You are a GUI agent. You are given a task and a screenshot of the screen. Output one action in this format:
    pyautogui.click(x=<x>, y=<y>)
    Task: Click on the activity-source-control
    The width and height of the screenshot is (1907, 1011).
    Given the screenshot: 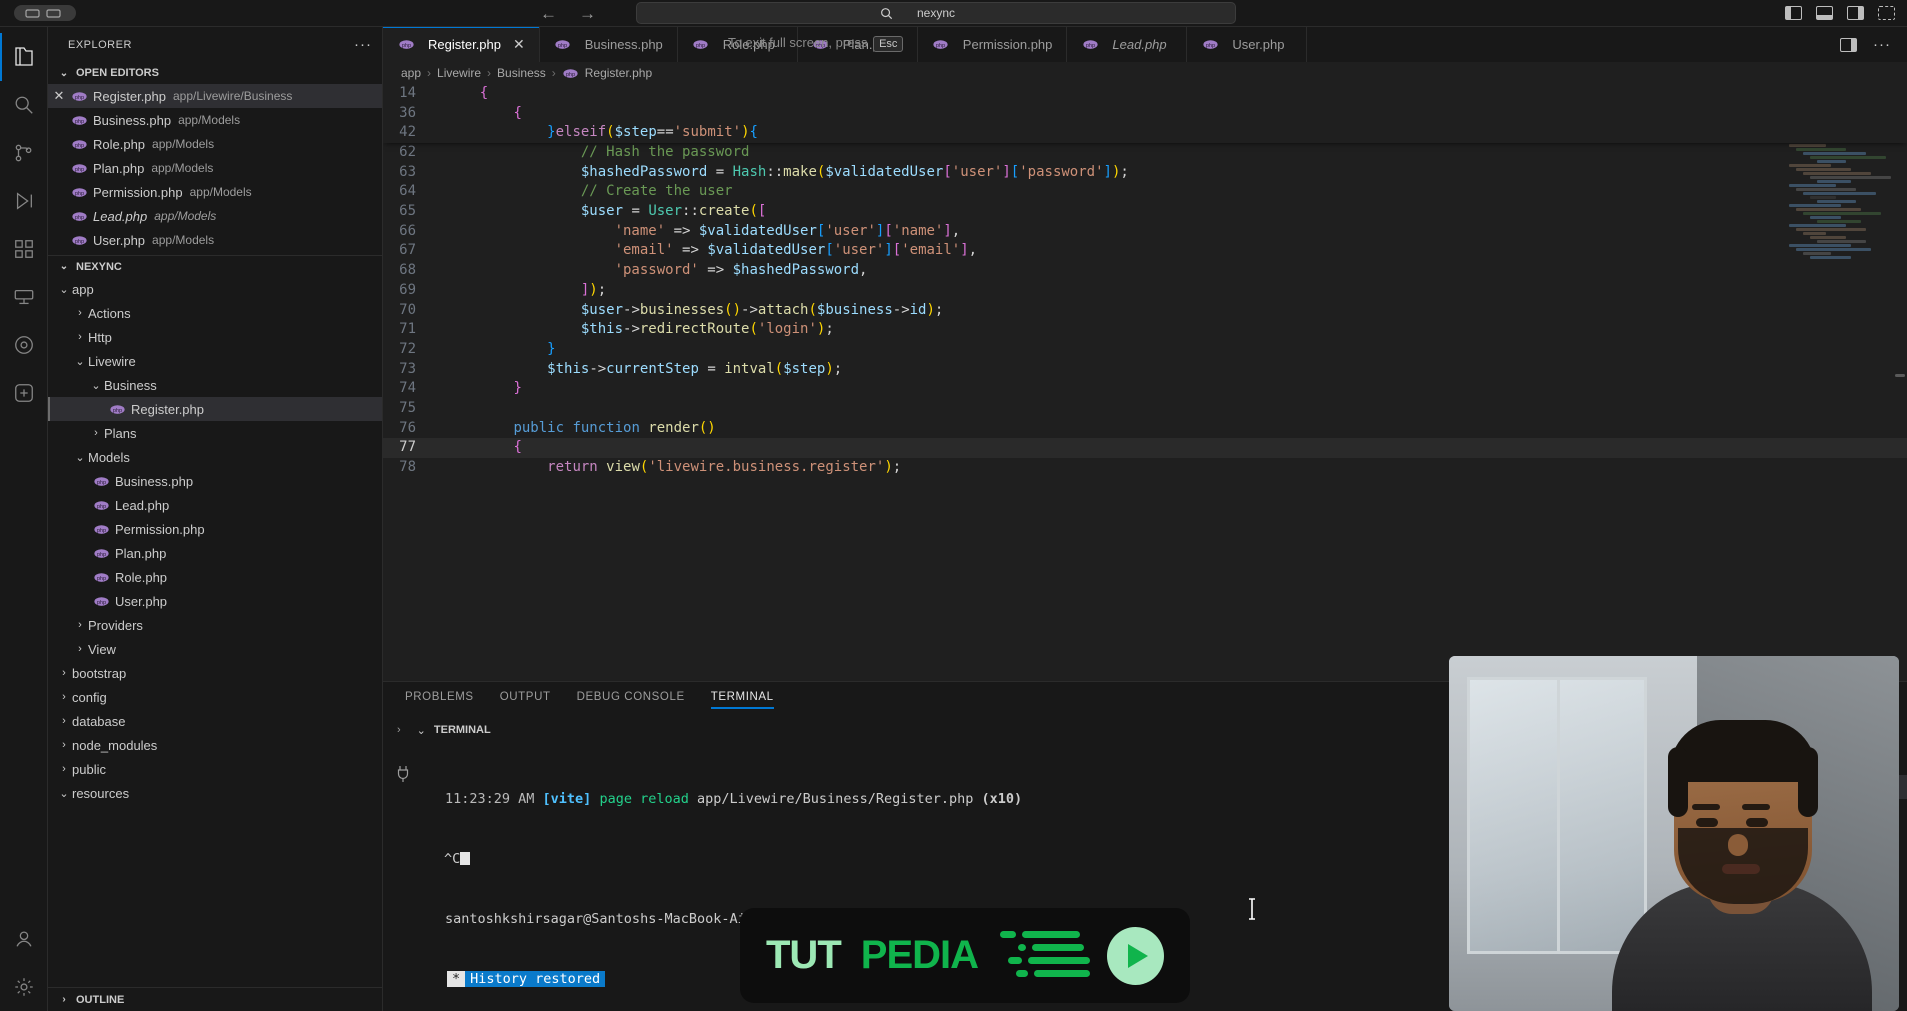 What is the action you would take?
    pyautogui.click(x=24, y=153)
    